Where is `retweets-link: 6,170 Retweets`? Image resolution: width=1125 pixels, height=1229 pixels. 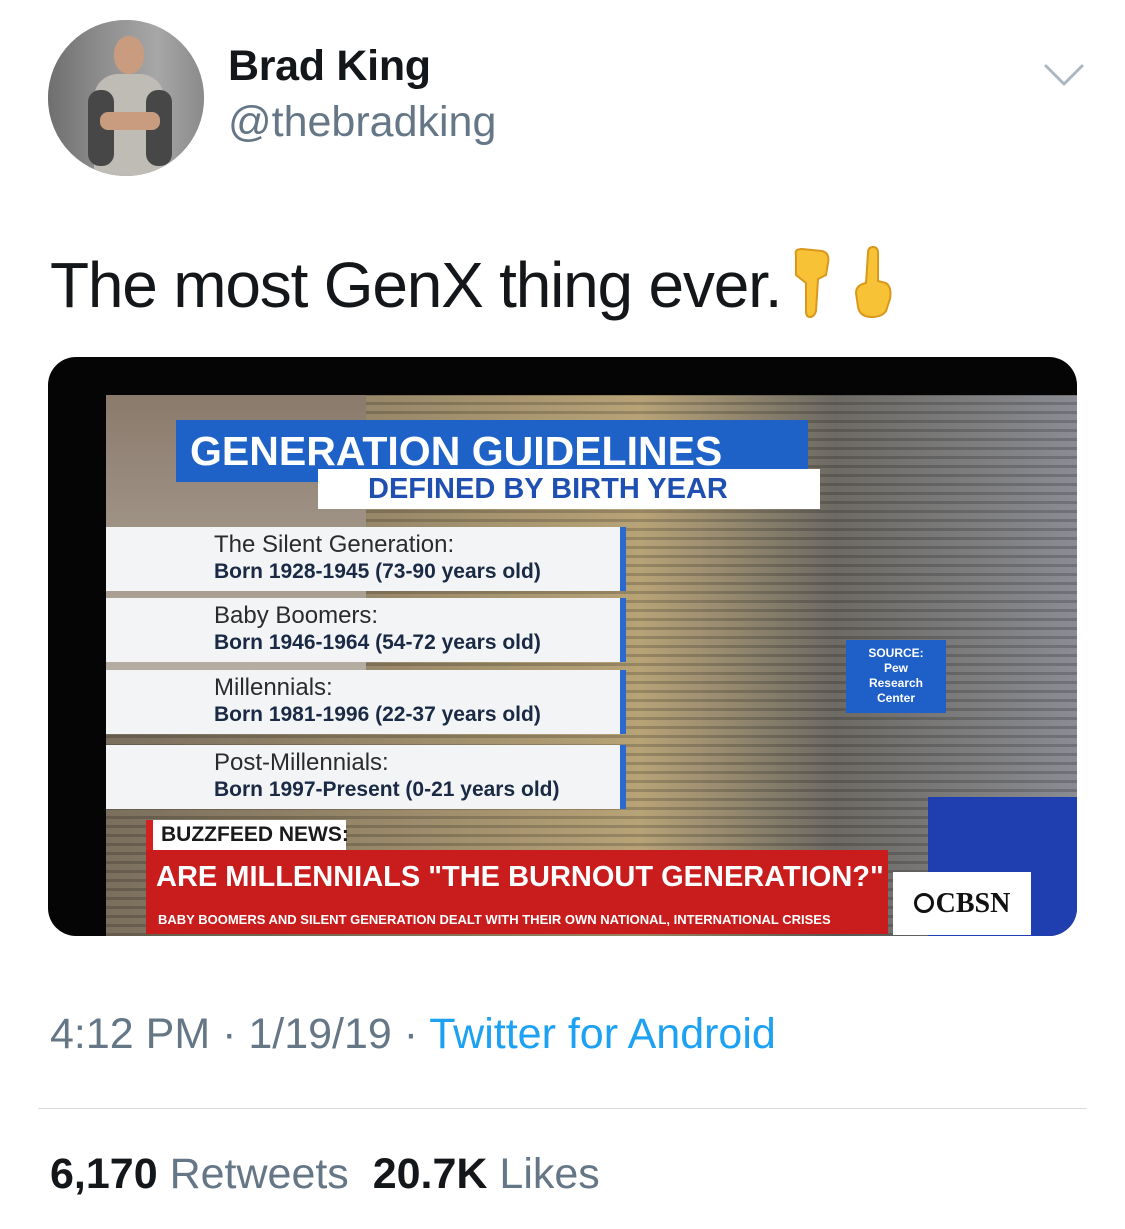
retweets-link: 6,170 Retweets is located at coordinates (199, 1174).